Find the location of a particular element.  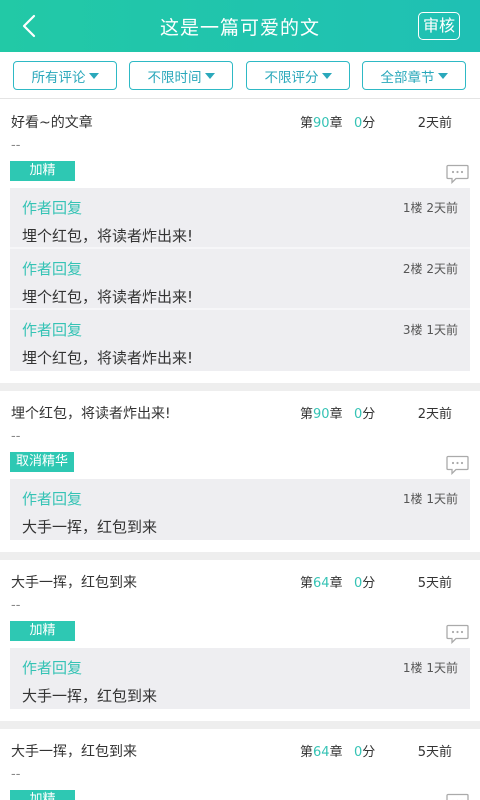

filter-label: 所有评论 is located at coordinates (58, 77).